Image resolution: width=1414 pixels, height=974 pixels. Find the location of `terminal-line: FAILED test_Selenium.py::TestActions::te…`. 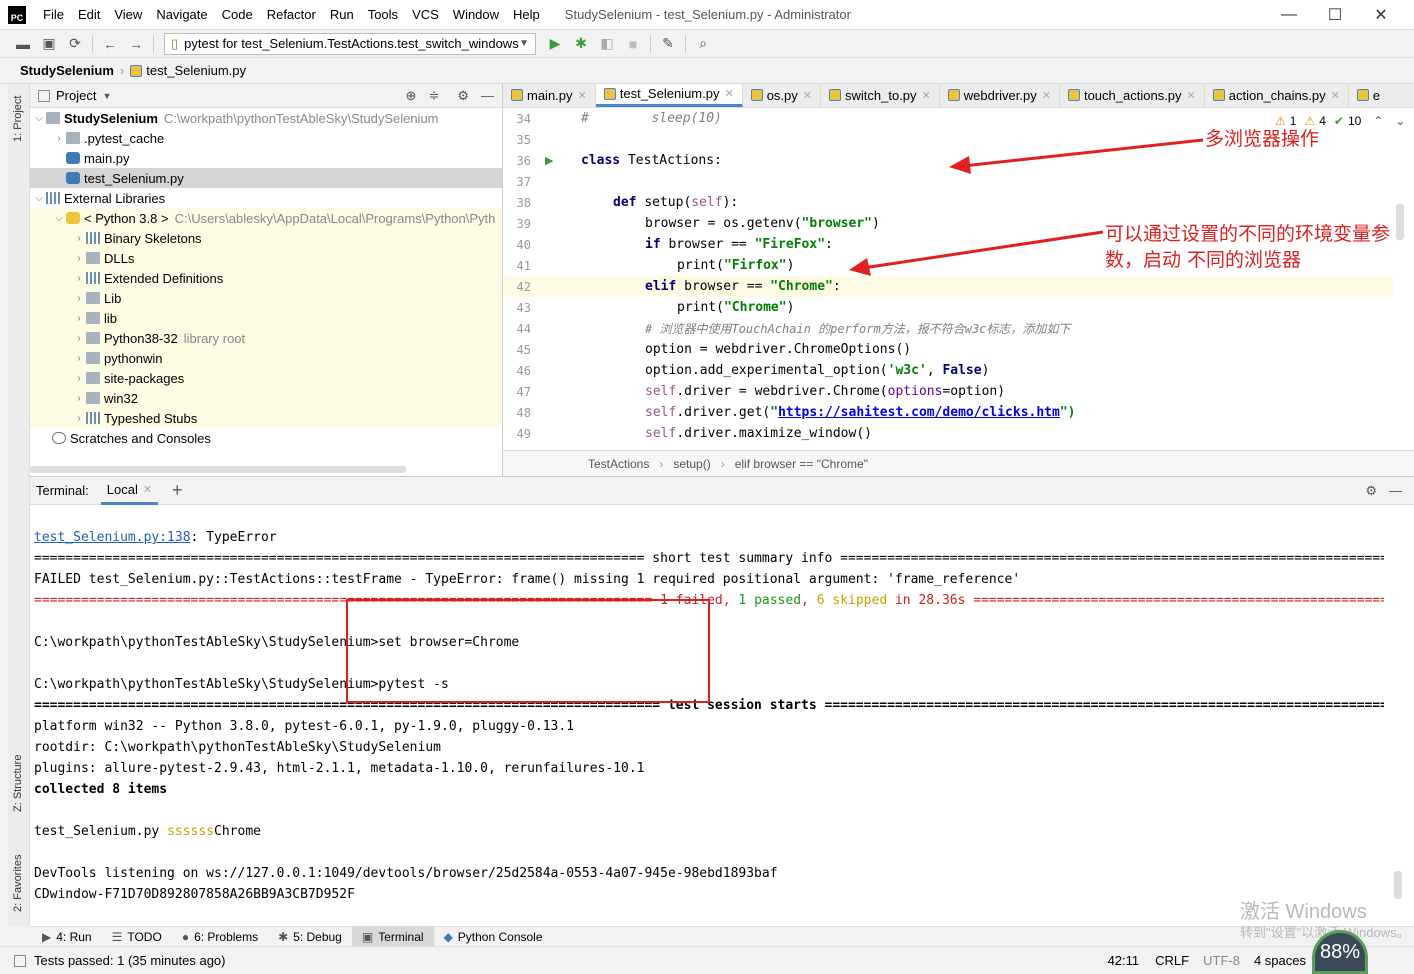

terminal-line: FAILED test_Selenium.py::TestActions::te… is located at coordinates (527, 579).